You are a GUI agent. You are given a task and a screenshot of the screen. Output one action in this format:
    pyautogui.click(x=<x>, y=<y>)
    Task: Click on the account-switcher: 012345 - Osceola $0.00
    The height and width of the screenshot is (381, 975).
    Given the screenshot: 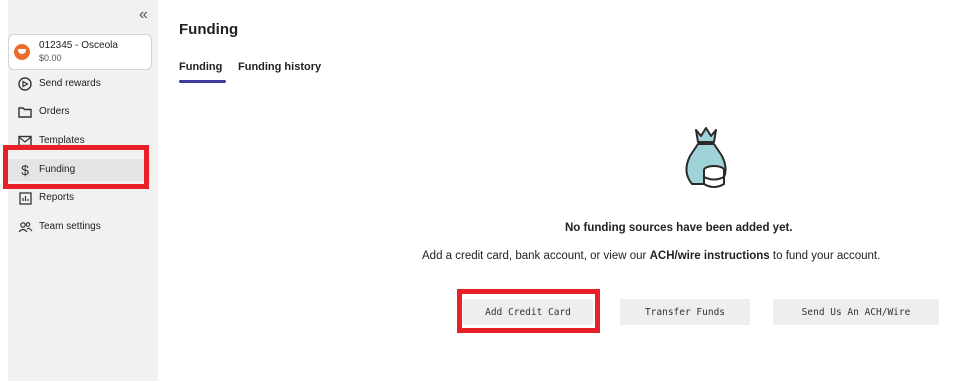 What is the action you would take?
    pyautogui.click(x=80, y=52)
    